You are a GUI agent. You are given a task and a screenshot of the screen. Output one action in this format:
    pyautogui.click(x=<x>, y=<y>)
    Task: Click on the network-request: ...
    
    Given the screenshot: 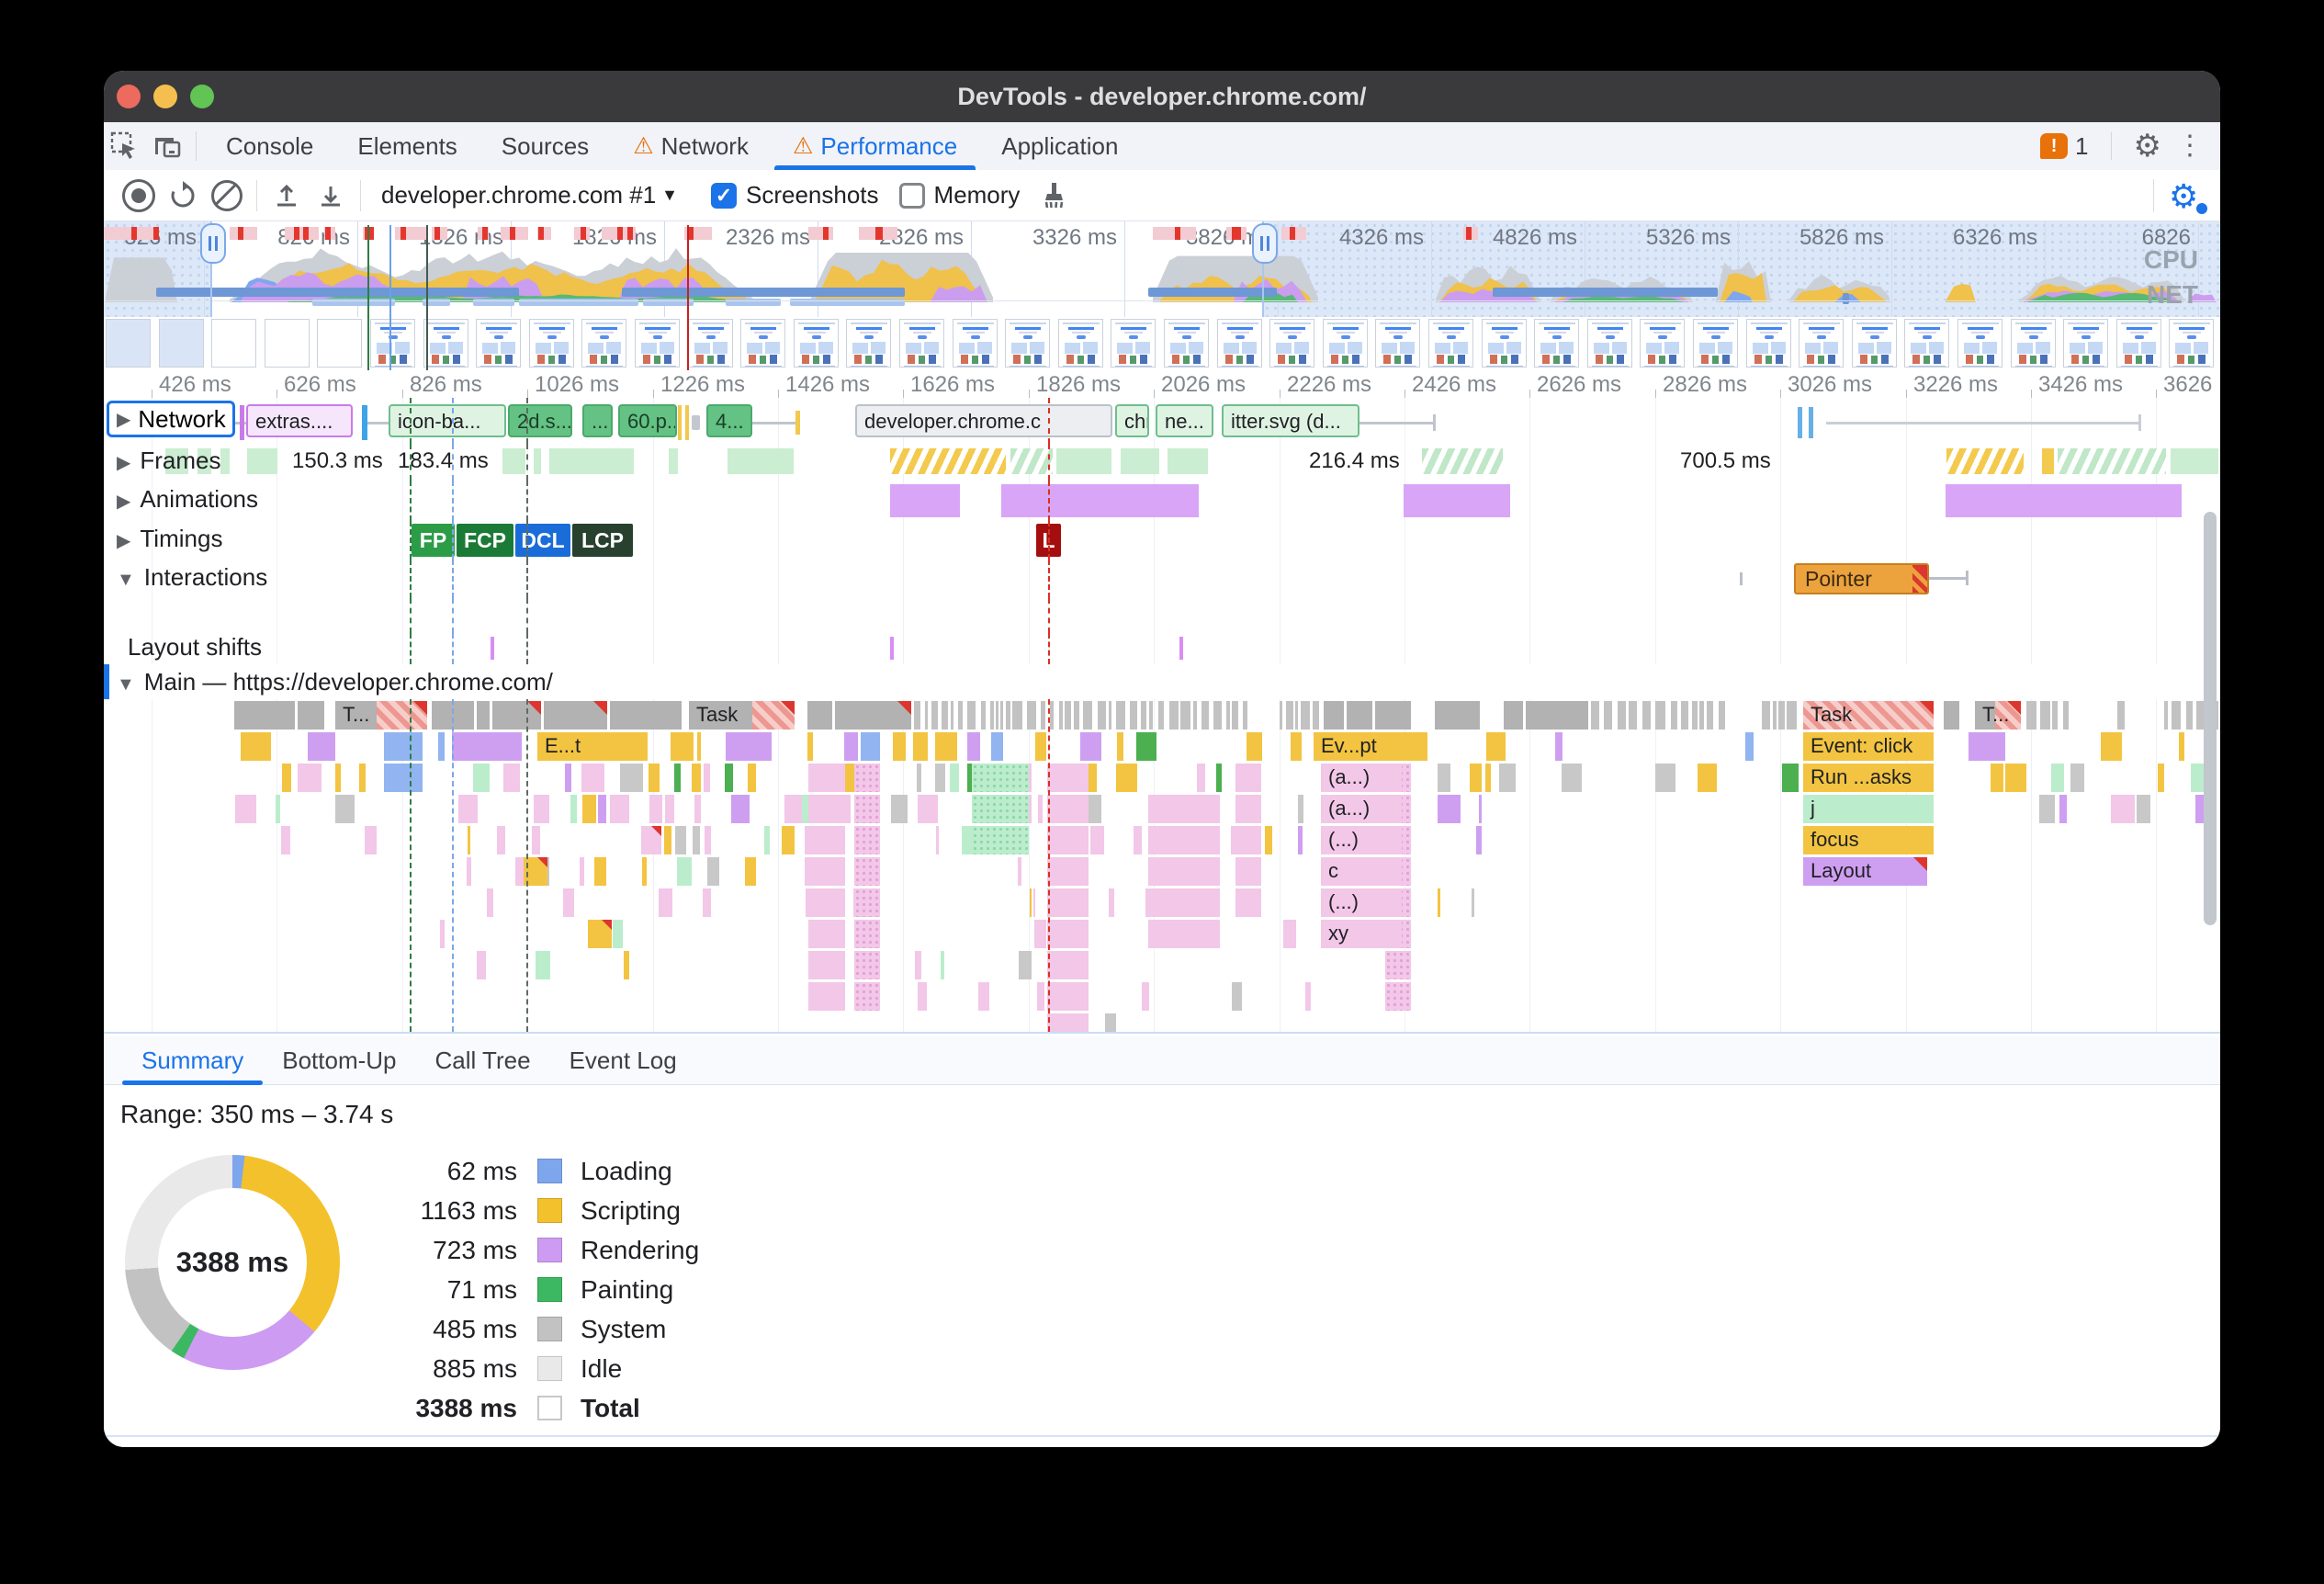 What is the action you would take?
    pyautogui.click(x=597, y=420)
    